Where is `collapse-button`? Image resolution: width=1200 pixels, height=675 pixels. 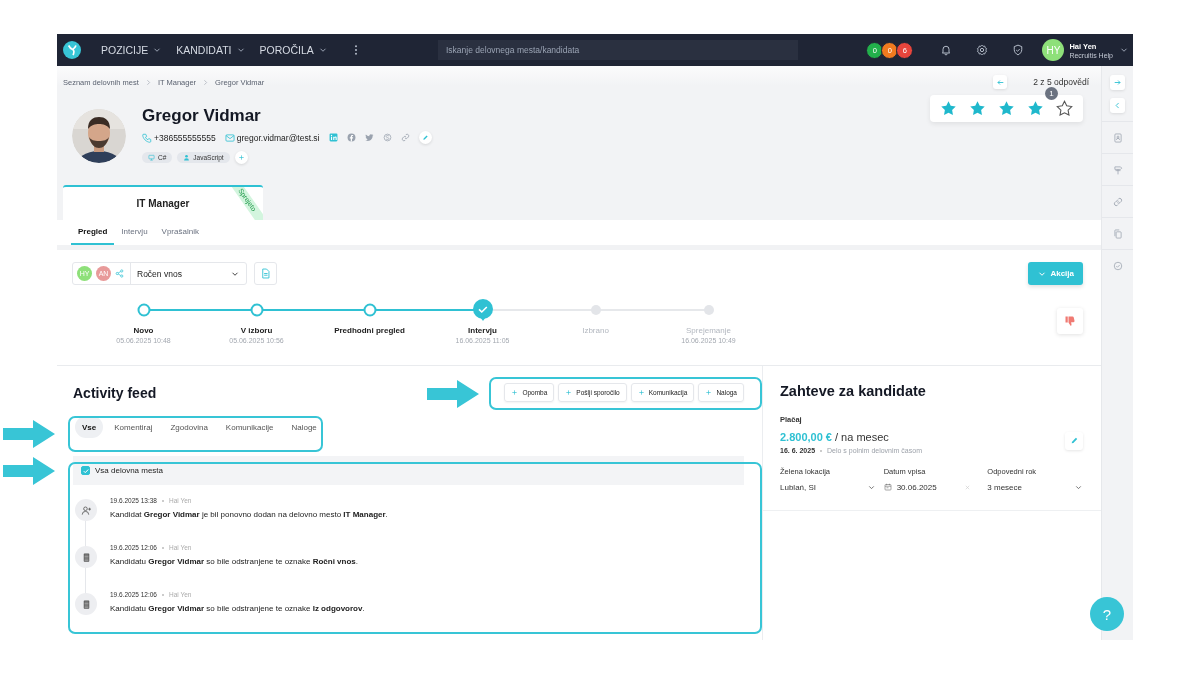 collapse-button is located at coordinates (1117, 105).